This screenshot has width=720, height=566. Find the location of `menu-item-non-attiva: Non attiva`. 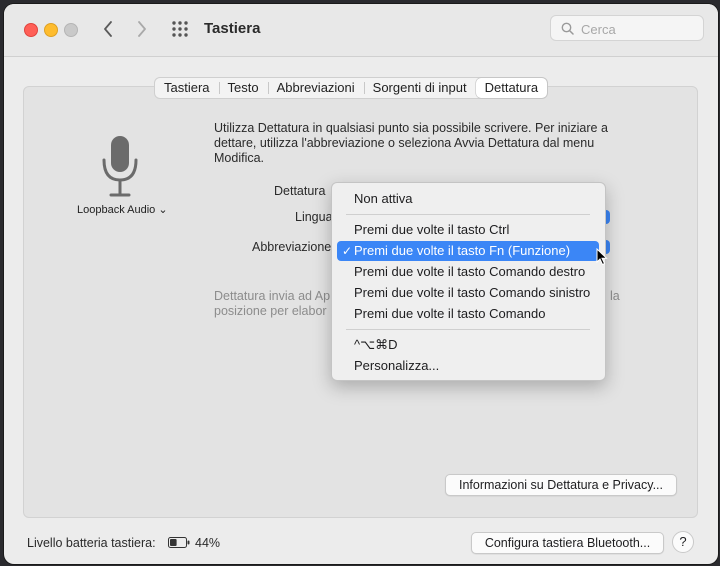

menu-item-non-attiva: Non attiva is located at coordinates (468, 199).